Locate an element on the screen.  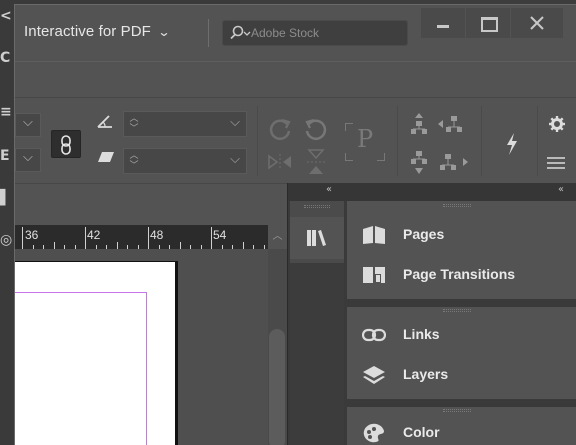
minimize-button is located at coordinates (443, 23).